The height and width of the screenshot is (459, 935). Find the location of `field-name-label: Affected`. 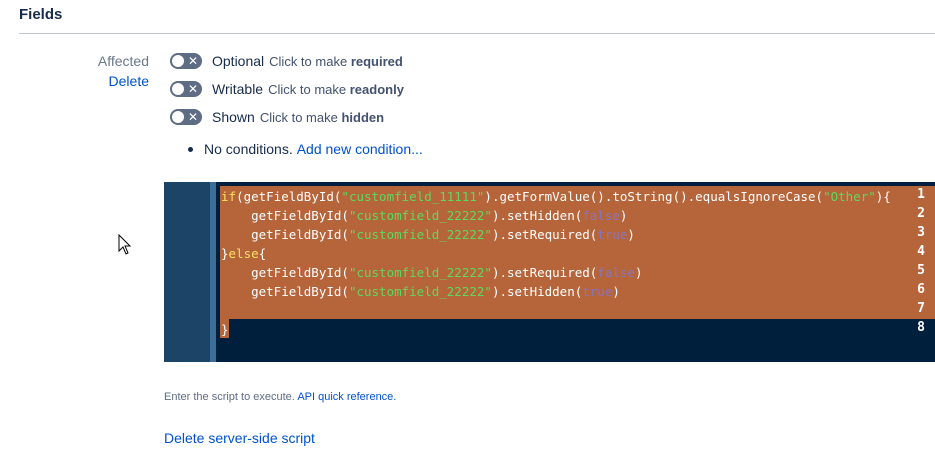

field-name-label: Affected is located at coordinates (123, 61).